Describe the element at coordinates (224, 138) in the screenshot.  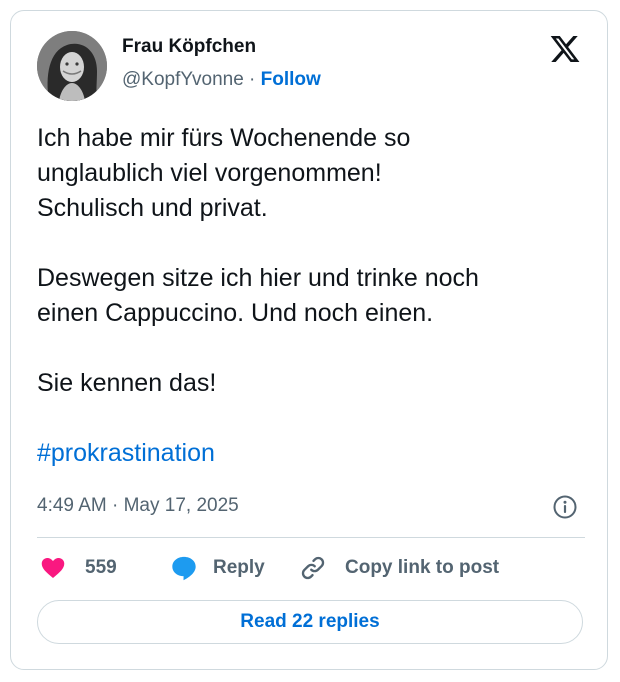
I see `tweet-line: Ich habe mir fürs Wochenende so` at that location.